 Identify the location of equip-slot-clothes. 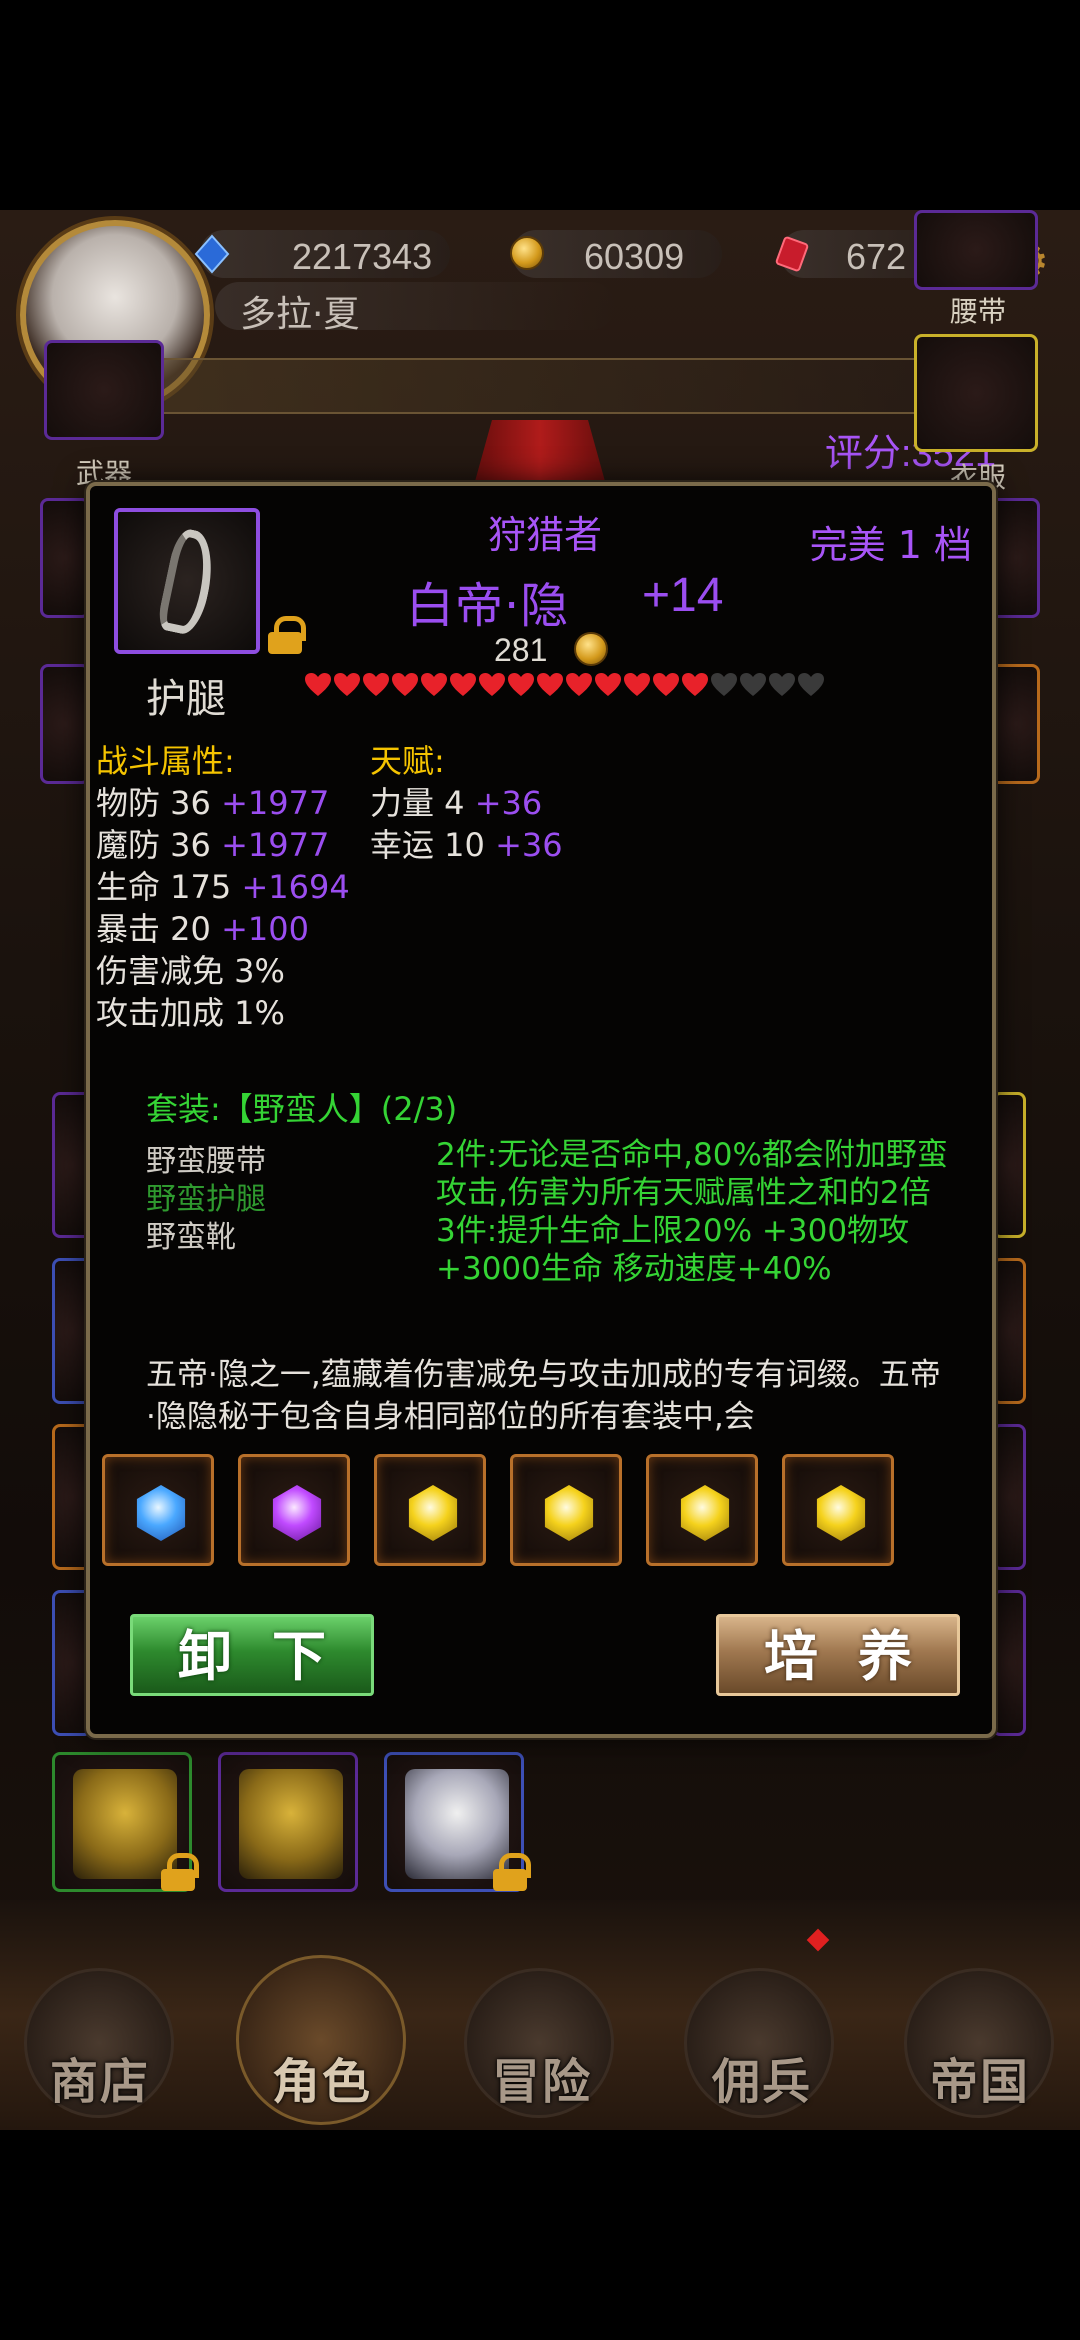
(976, 393).